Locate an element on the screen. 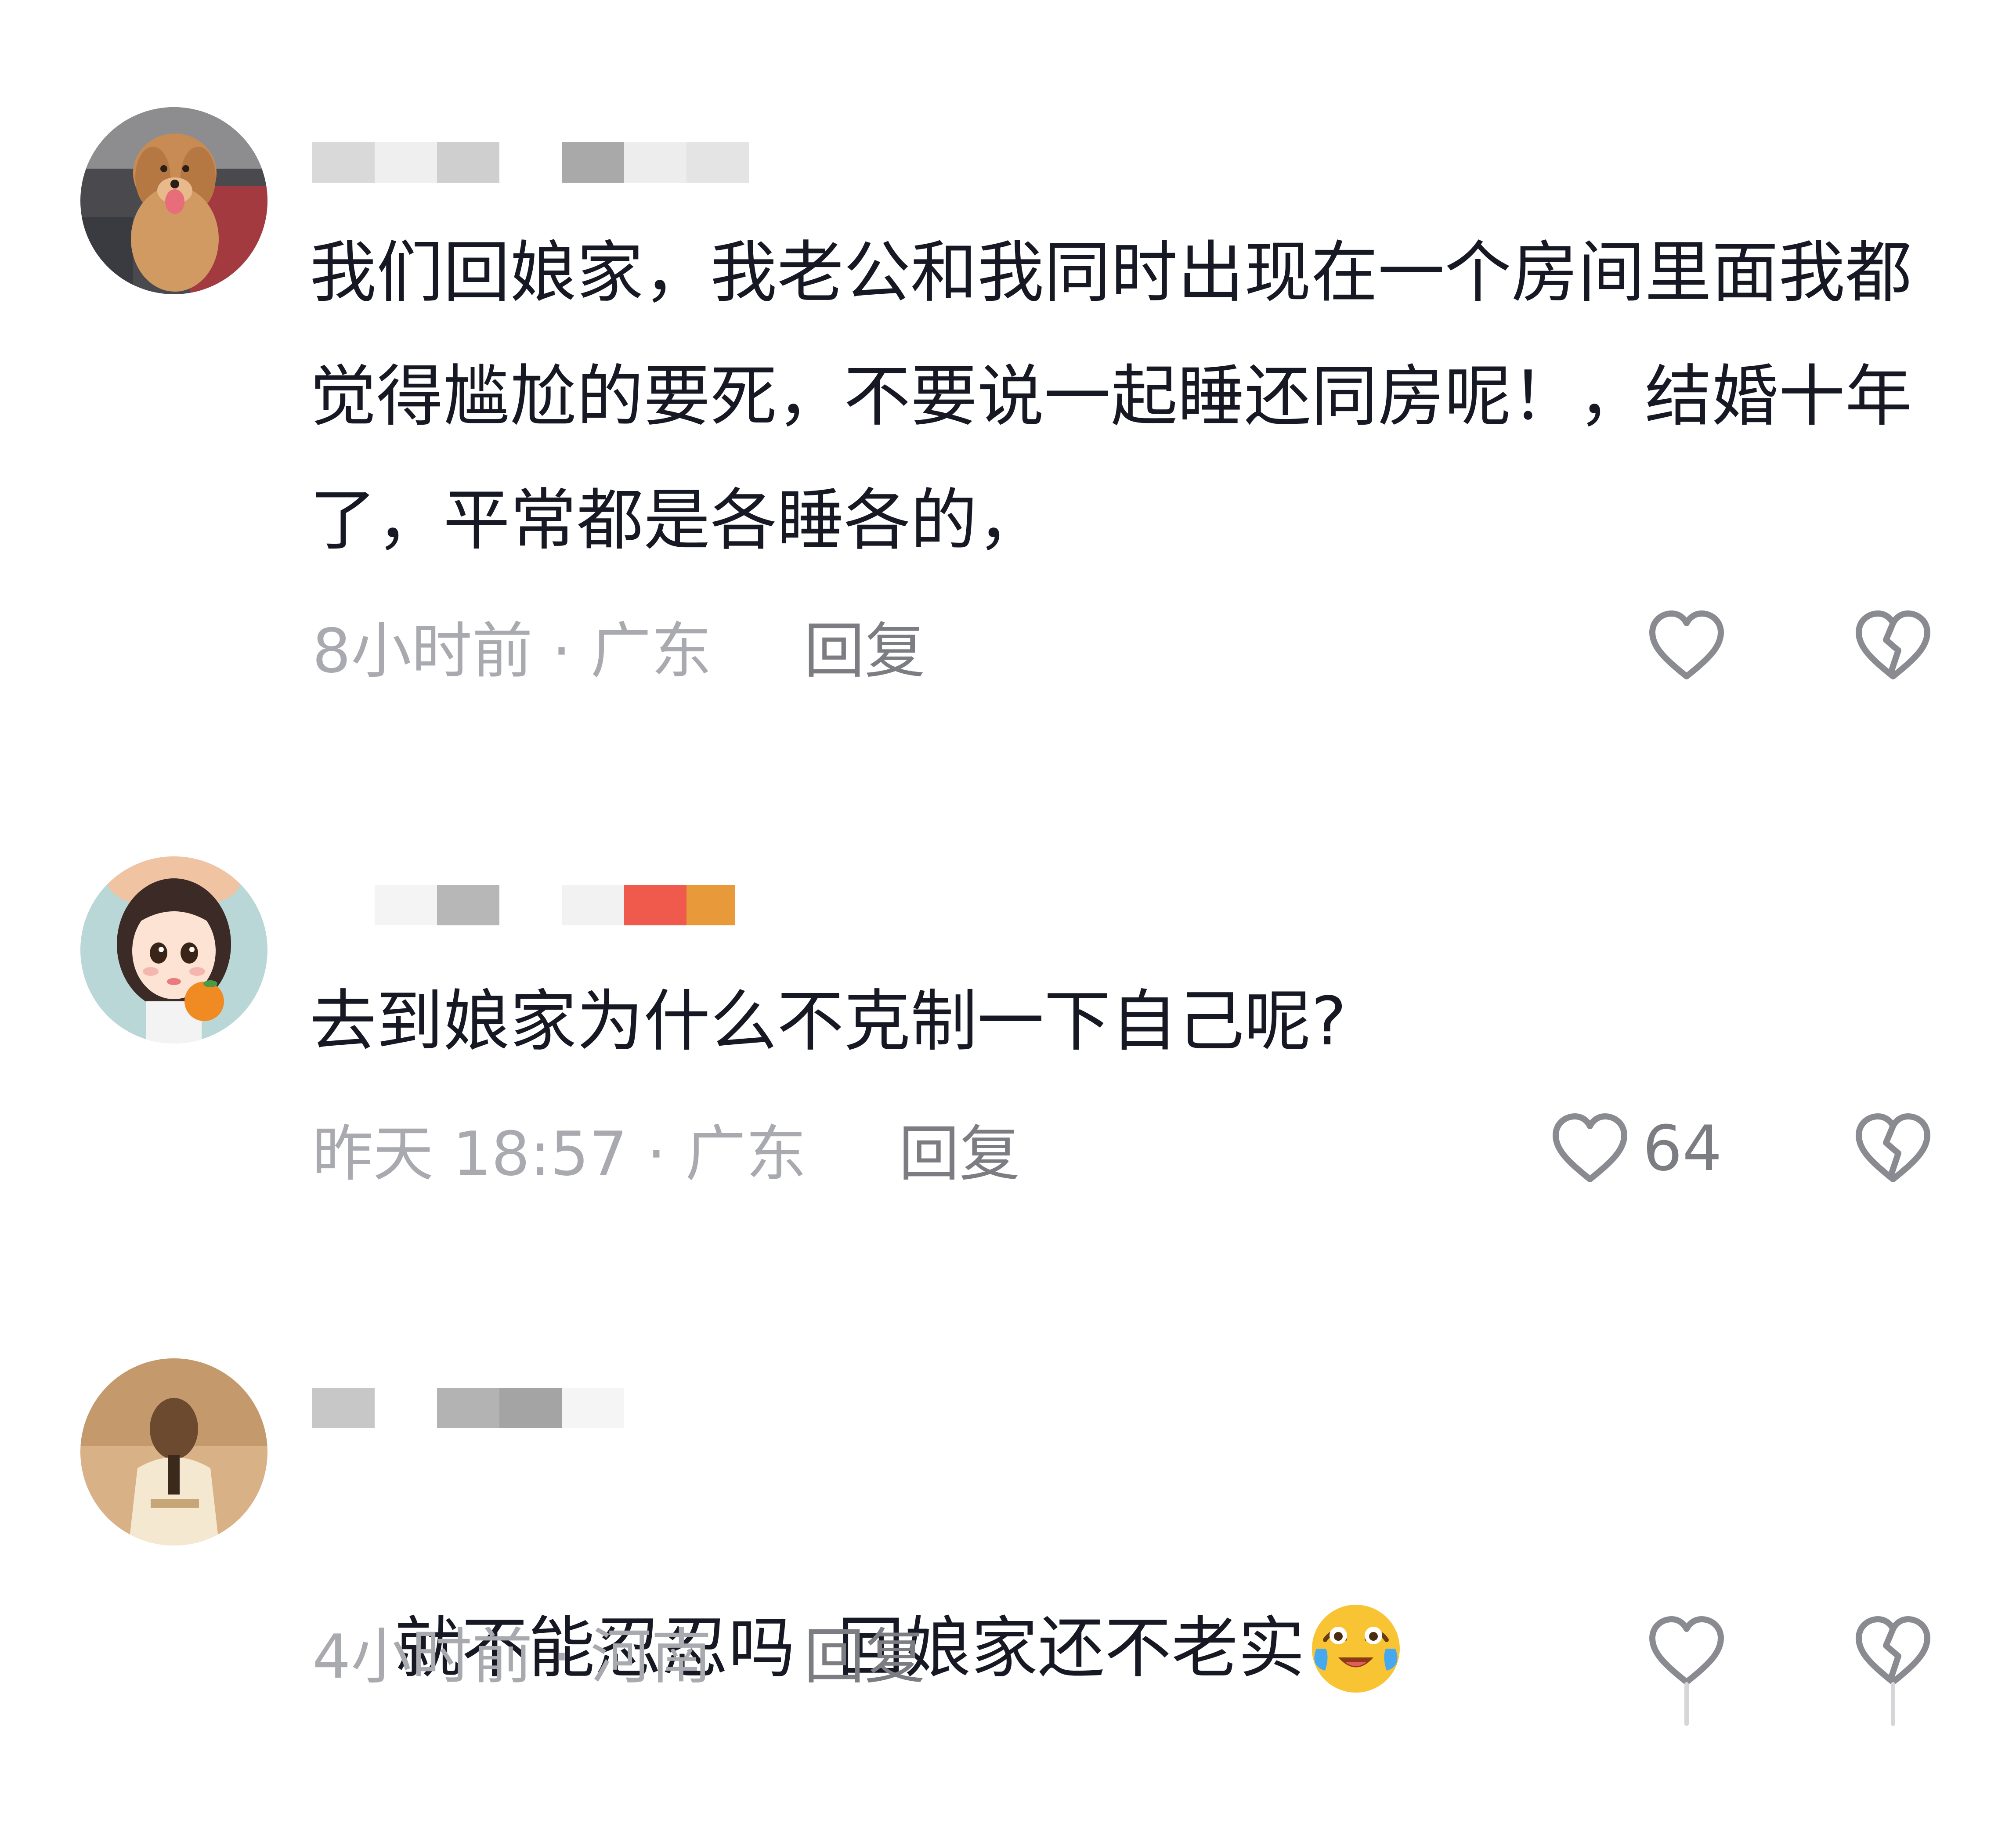 This screenshot has height=1834, width=2016. comment-time-location: 4小时前 · 河南 is located at coordinates (512, 1656).